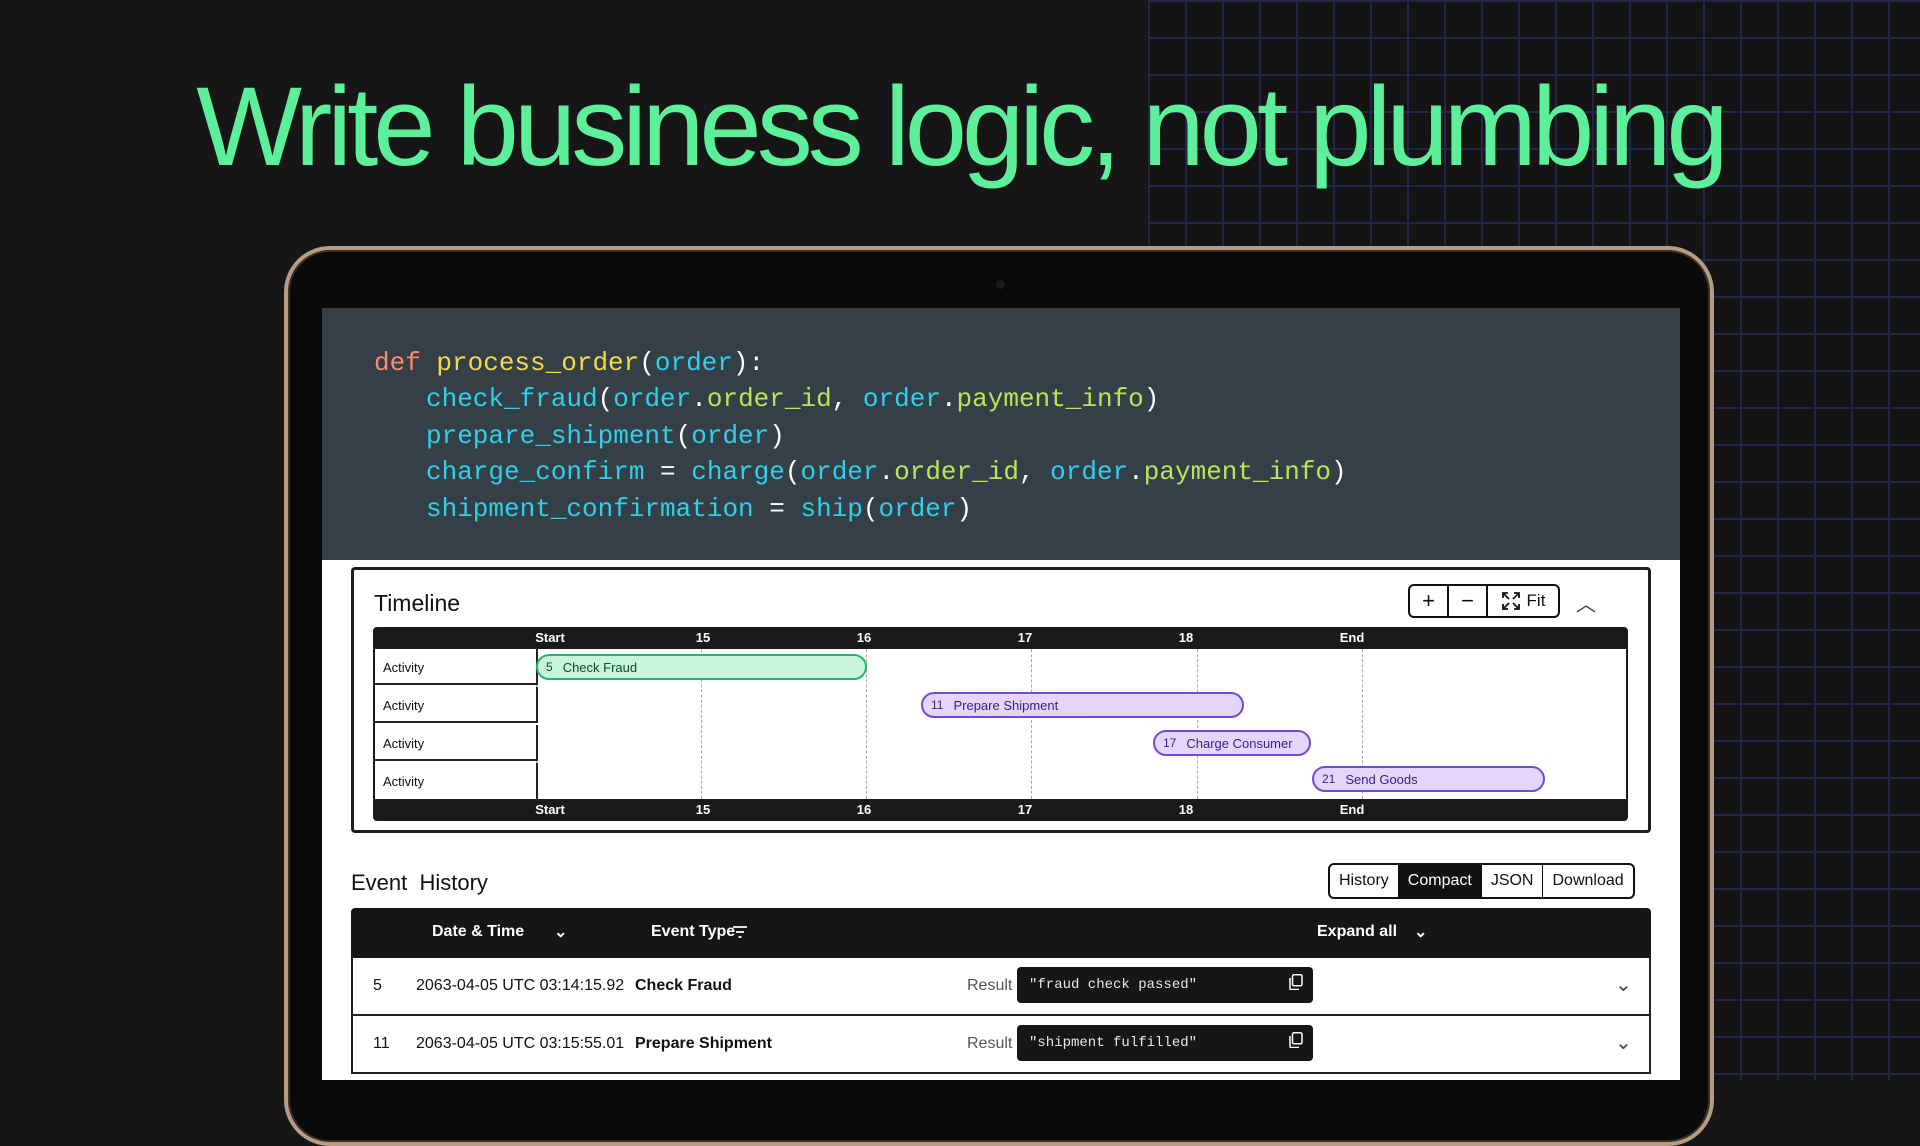 This screenshot has height=1146, width=1920. I want to click on tab-download: Download, so click(1587, 881).